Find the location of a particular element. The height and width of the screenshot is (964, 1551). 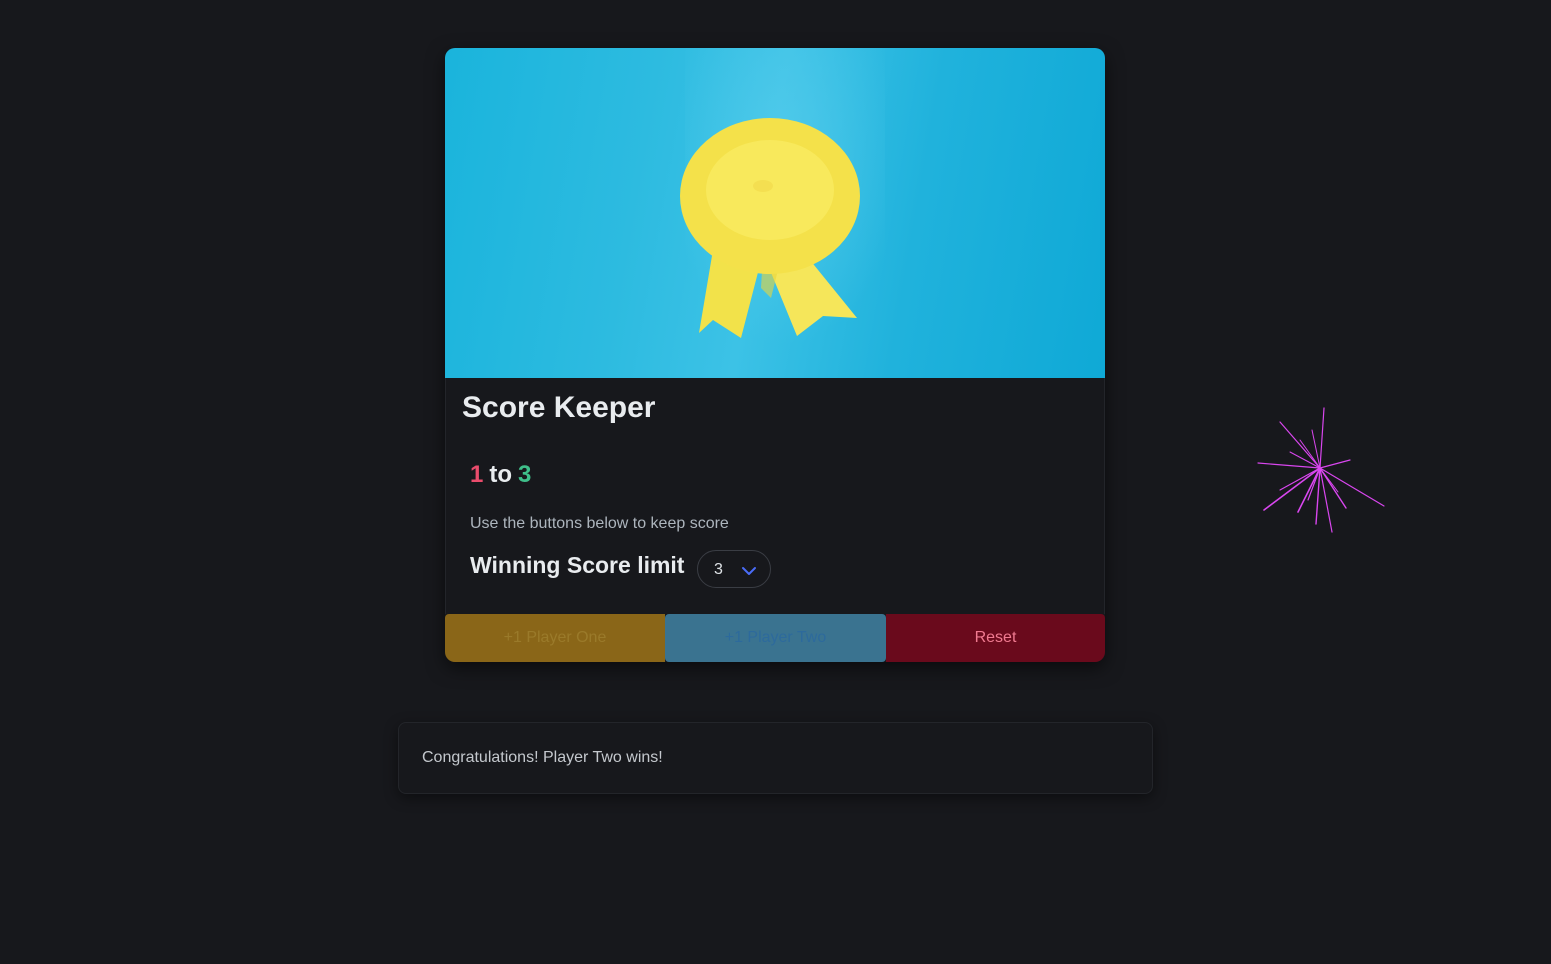

award-ribbon-image is located at coordinates (775, 213).